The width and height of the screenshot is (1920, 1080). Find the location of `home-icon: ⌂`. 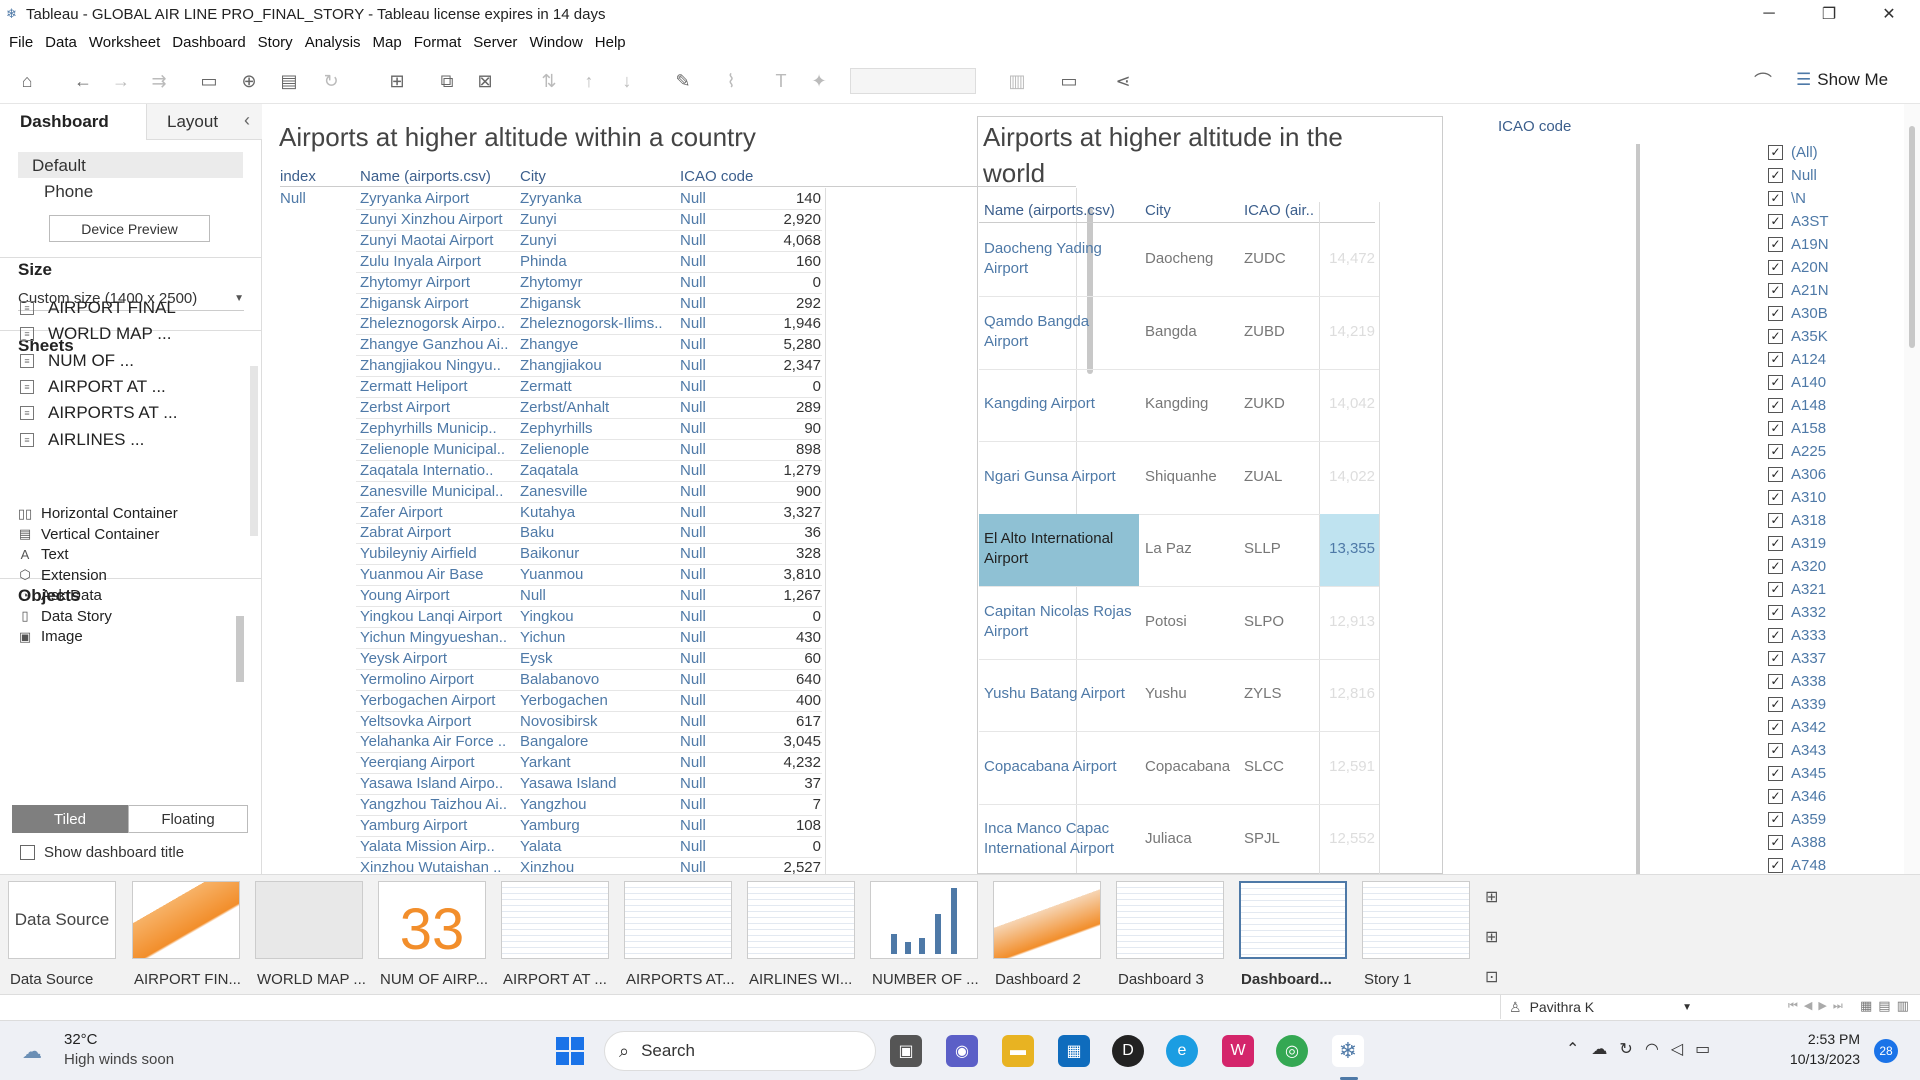

home-icon: ⌂ is located at coordinates (27, 81).